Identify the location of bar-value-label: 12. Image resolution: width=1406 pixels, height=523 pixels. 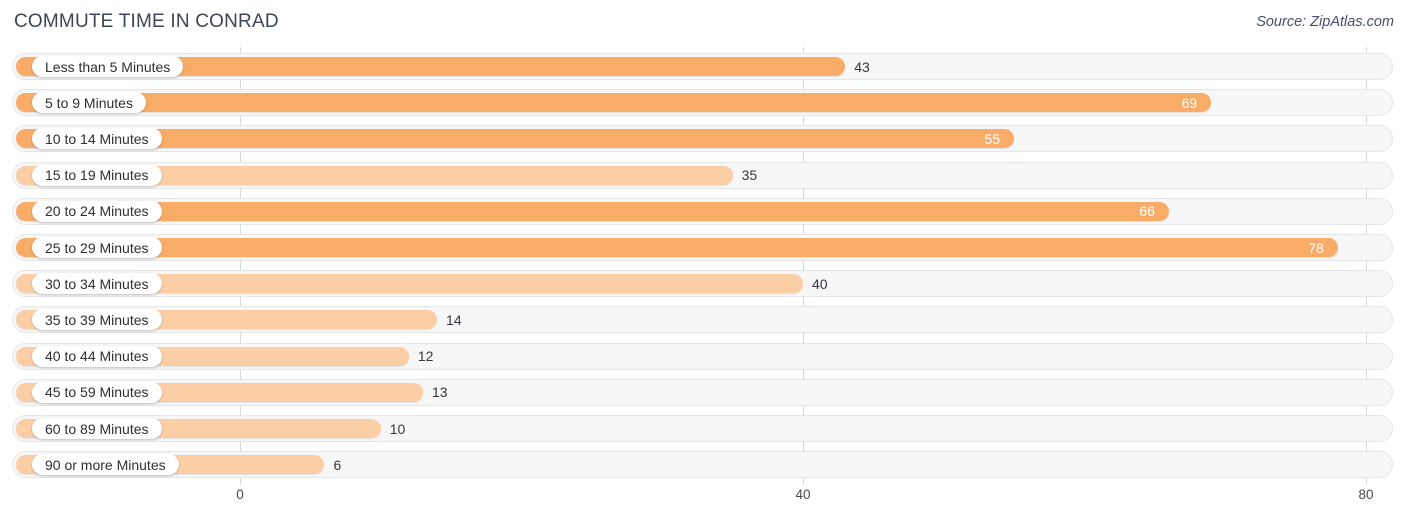
(425, 356).